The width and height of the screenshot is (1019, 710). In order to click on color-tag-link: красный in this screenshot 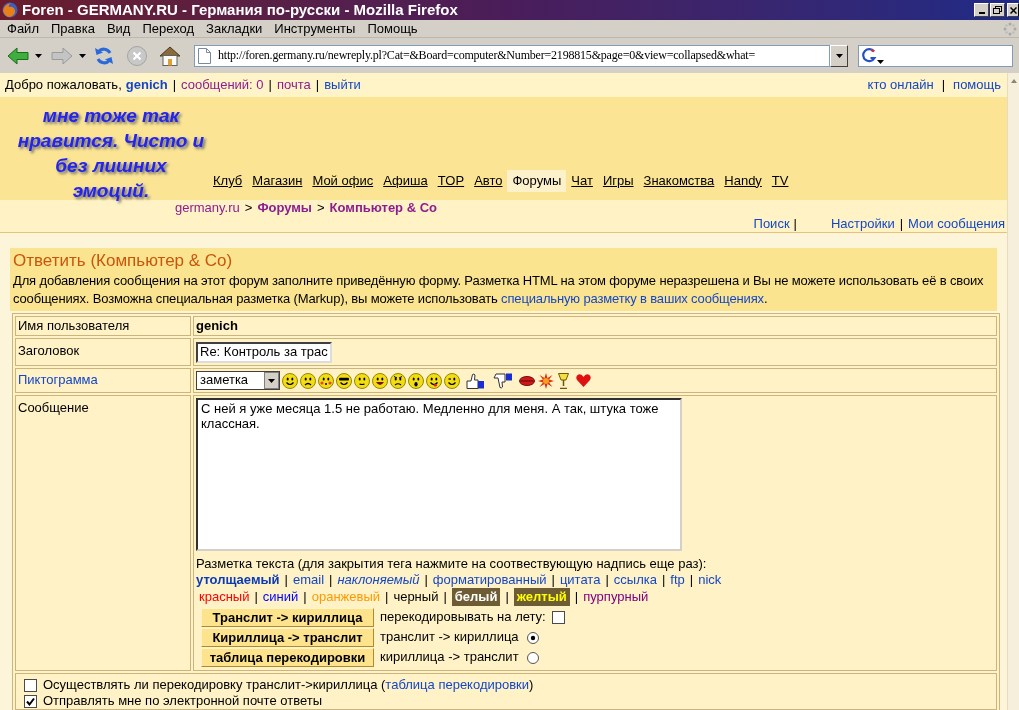, I will do `click(224, 597)`.